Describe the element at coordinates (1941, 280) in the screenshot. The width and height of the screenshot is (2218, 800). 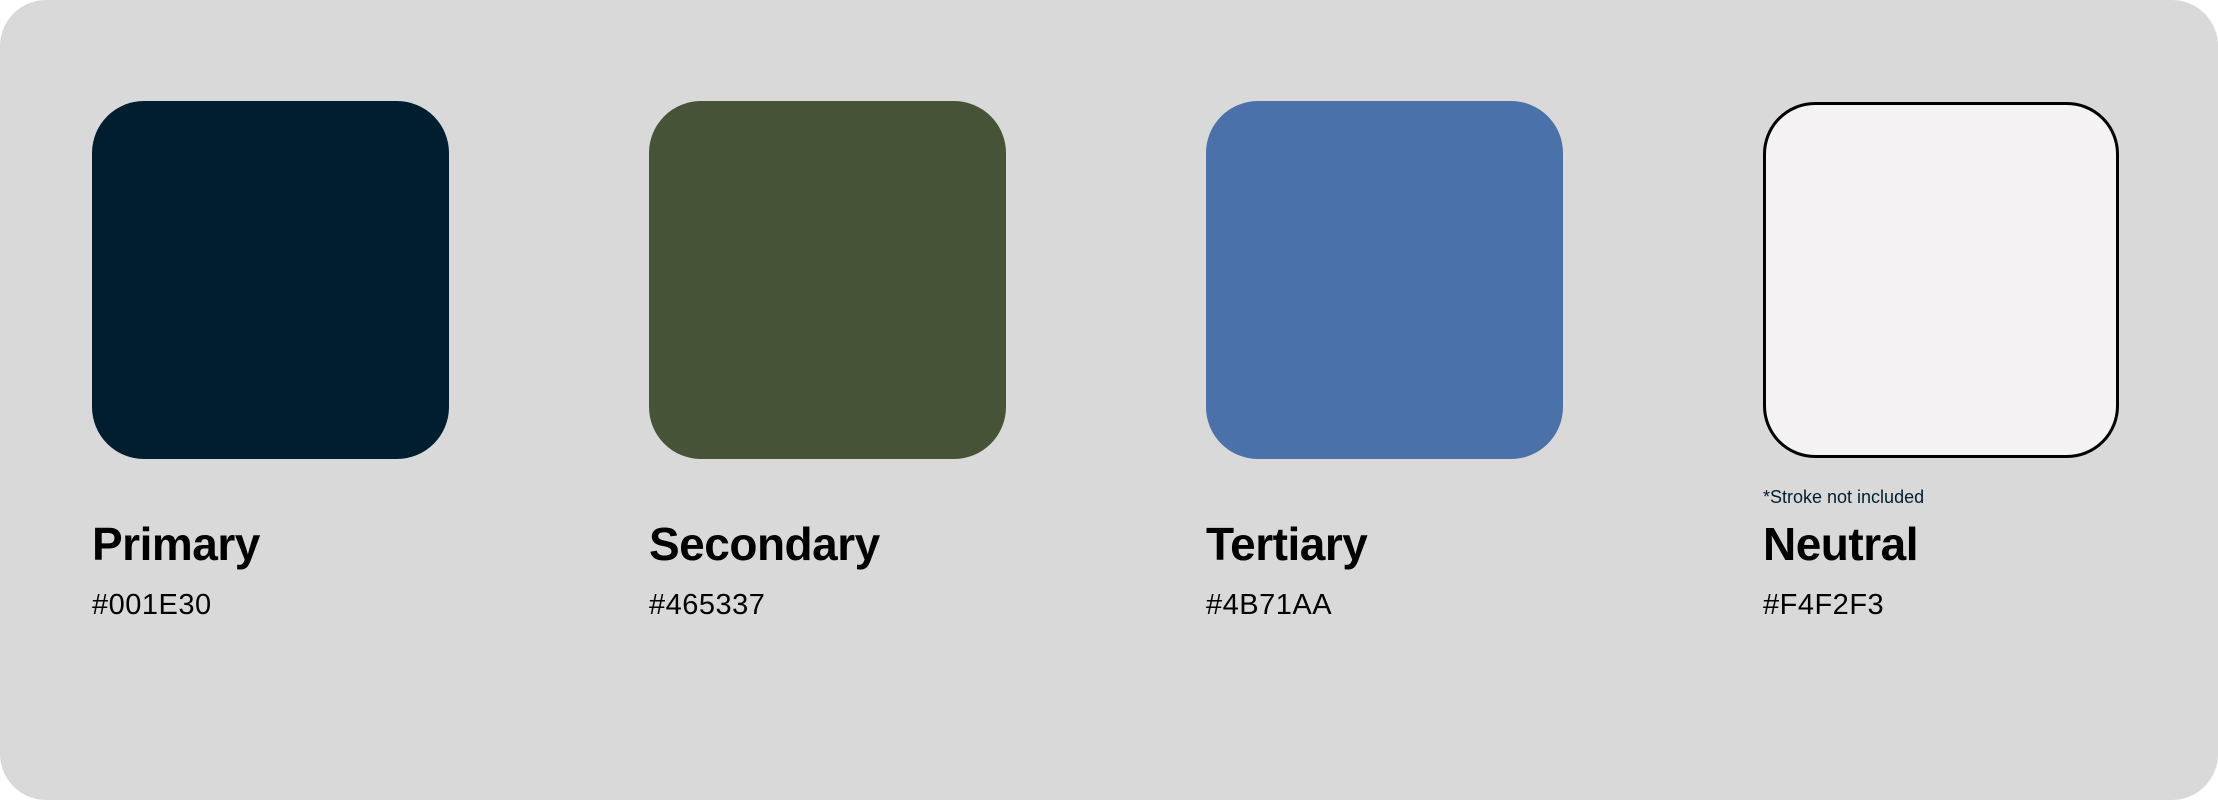
I see `color-swatch-neutral` at that location.